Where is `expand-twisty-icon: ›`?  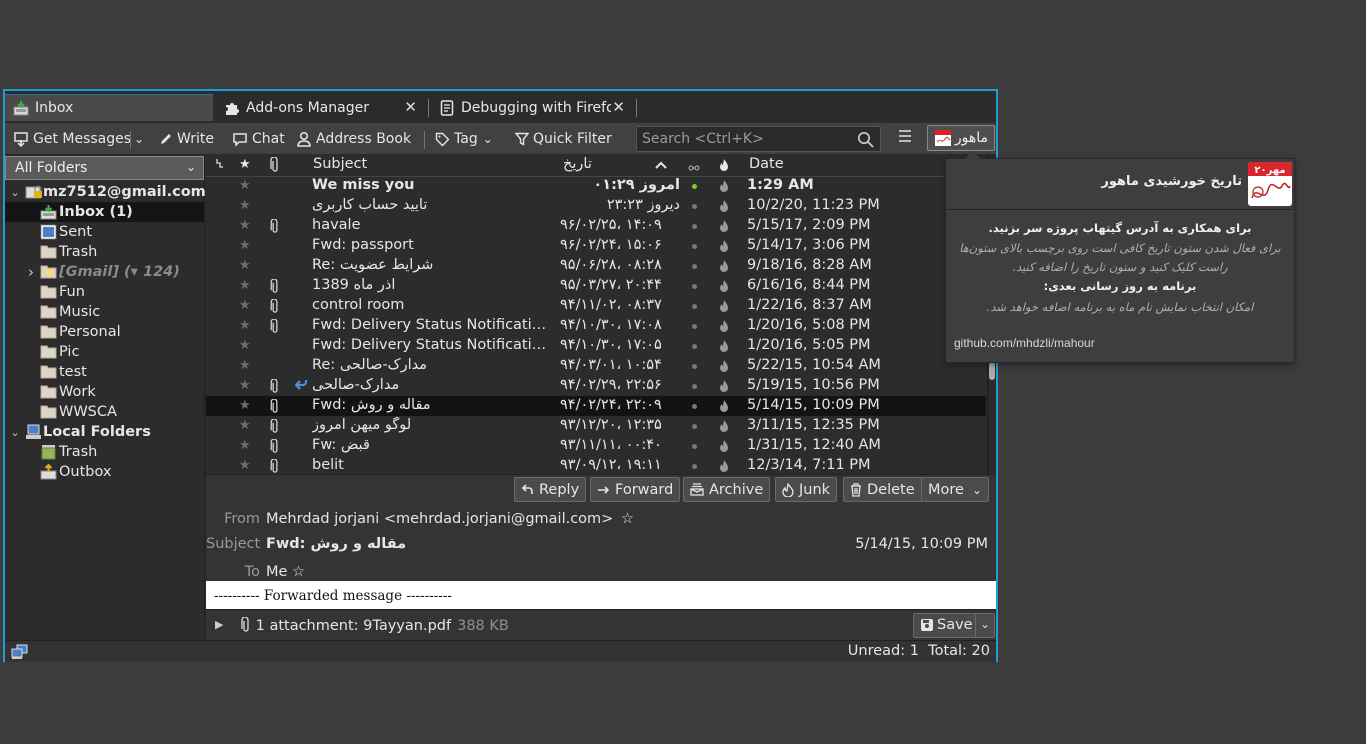
expand-twisty-icon: › is located at coordinates (31, 272).